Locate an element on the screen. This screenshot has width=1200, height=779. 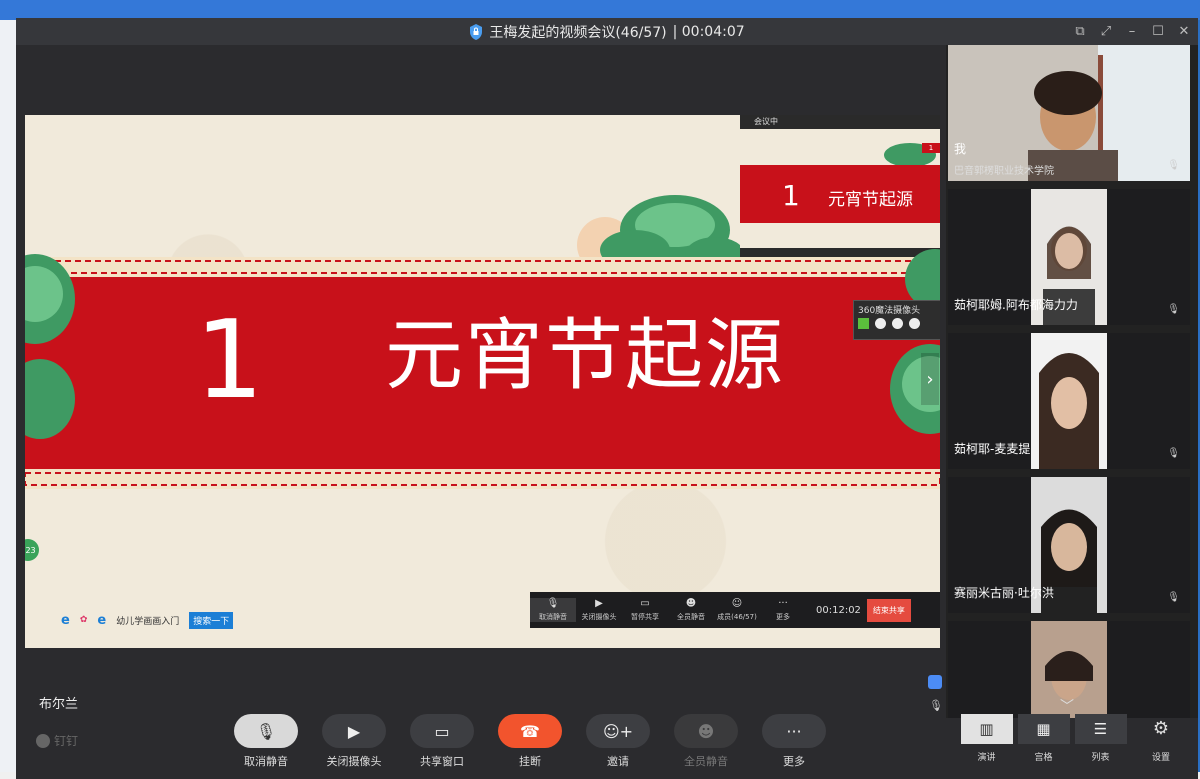
grid-view-label: 宫格 is located at coordinates (1043, 758).